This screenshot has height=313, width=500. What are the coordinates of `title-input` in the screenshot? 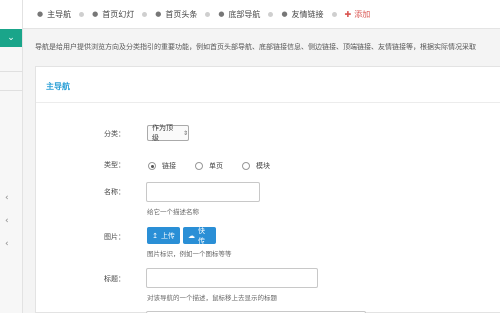 It's located at (232, 278).